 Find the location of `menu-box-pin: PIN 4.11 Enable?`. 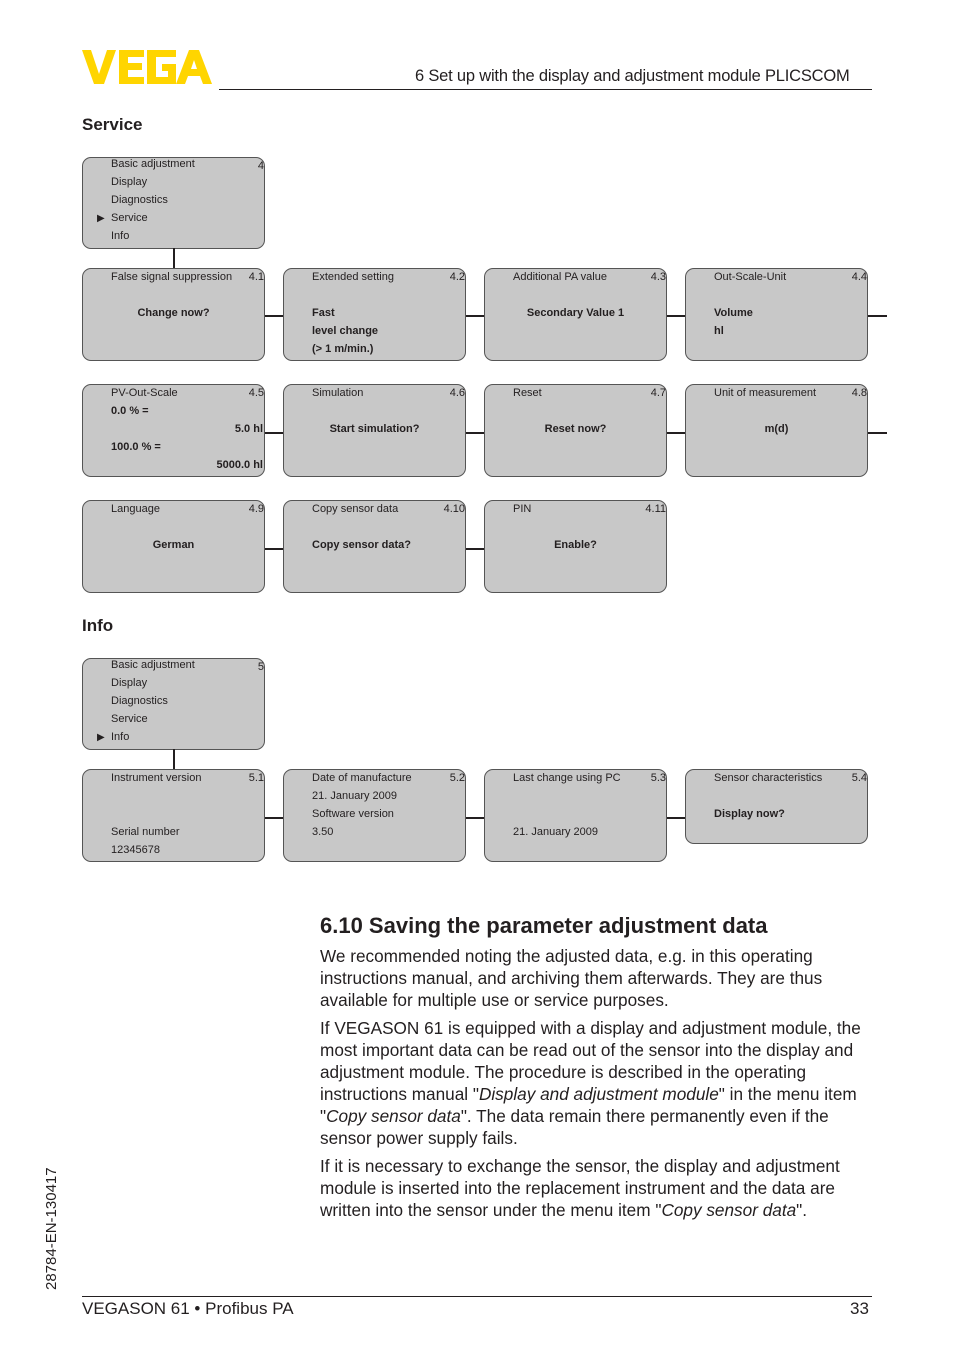

menu-box-pin: PIN 4.11 Enable? is located at coordinates (575, 546).